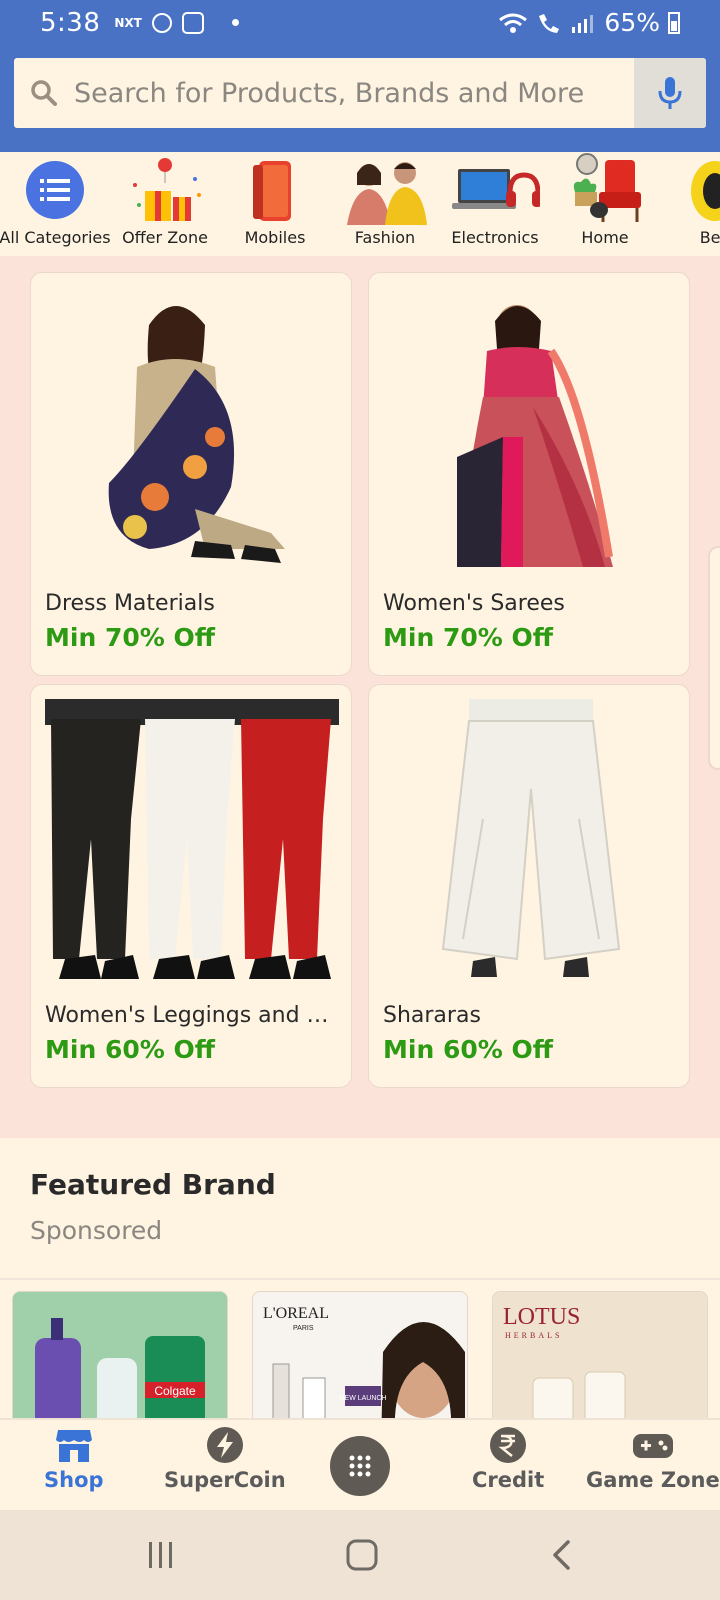  What do you see at coordinates (474, 603) in the screenshot?
I see `product-title: Women's Sarees` at bounding box center [474, 603].